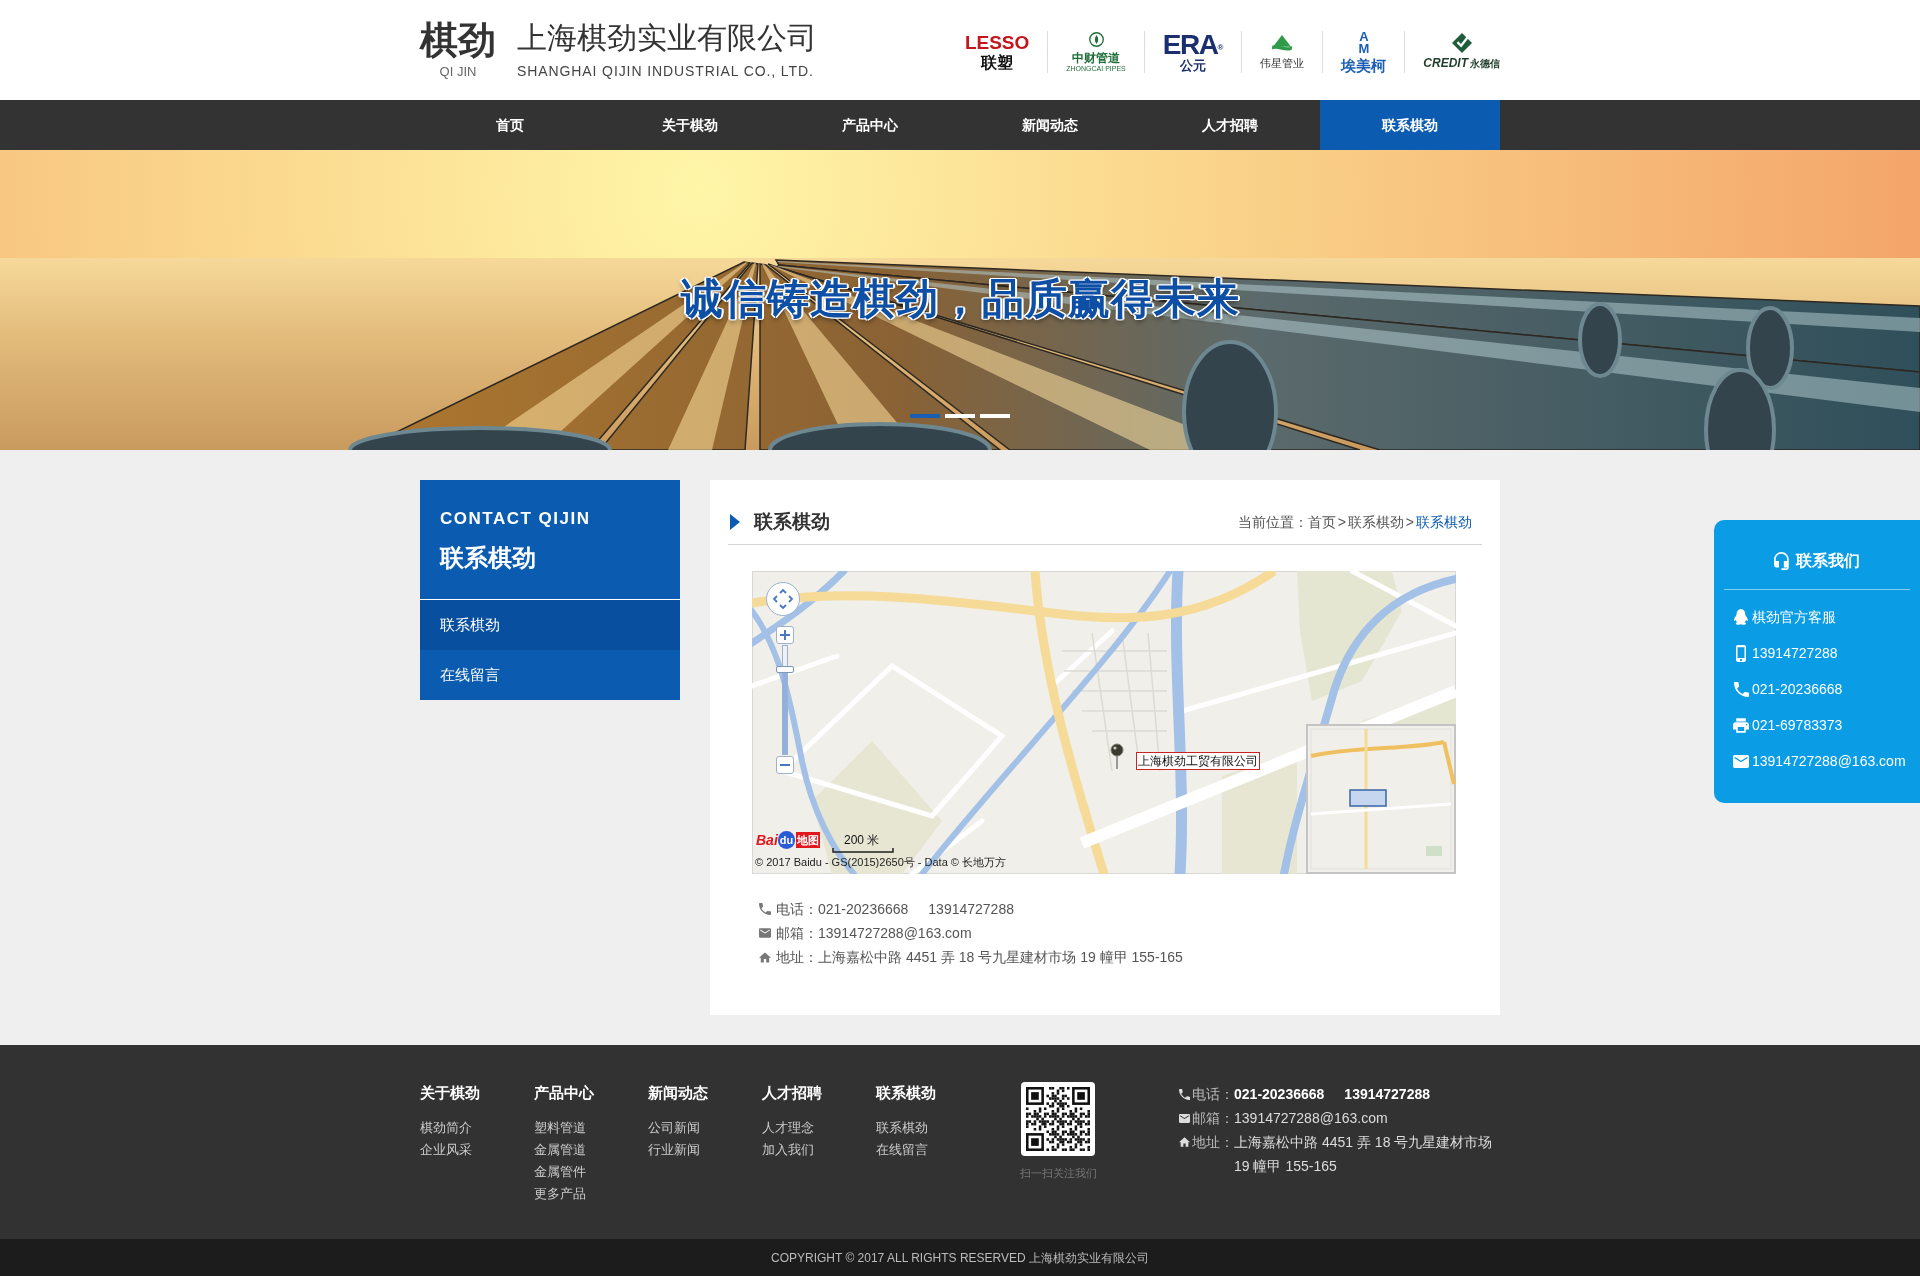  What do you see at coordinates (450, 1093) in the screenshot?
I see `footer-heading: 关于棋劲` at bounding box center [450, 1093].